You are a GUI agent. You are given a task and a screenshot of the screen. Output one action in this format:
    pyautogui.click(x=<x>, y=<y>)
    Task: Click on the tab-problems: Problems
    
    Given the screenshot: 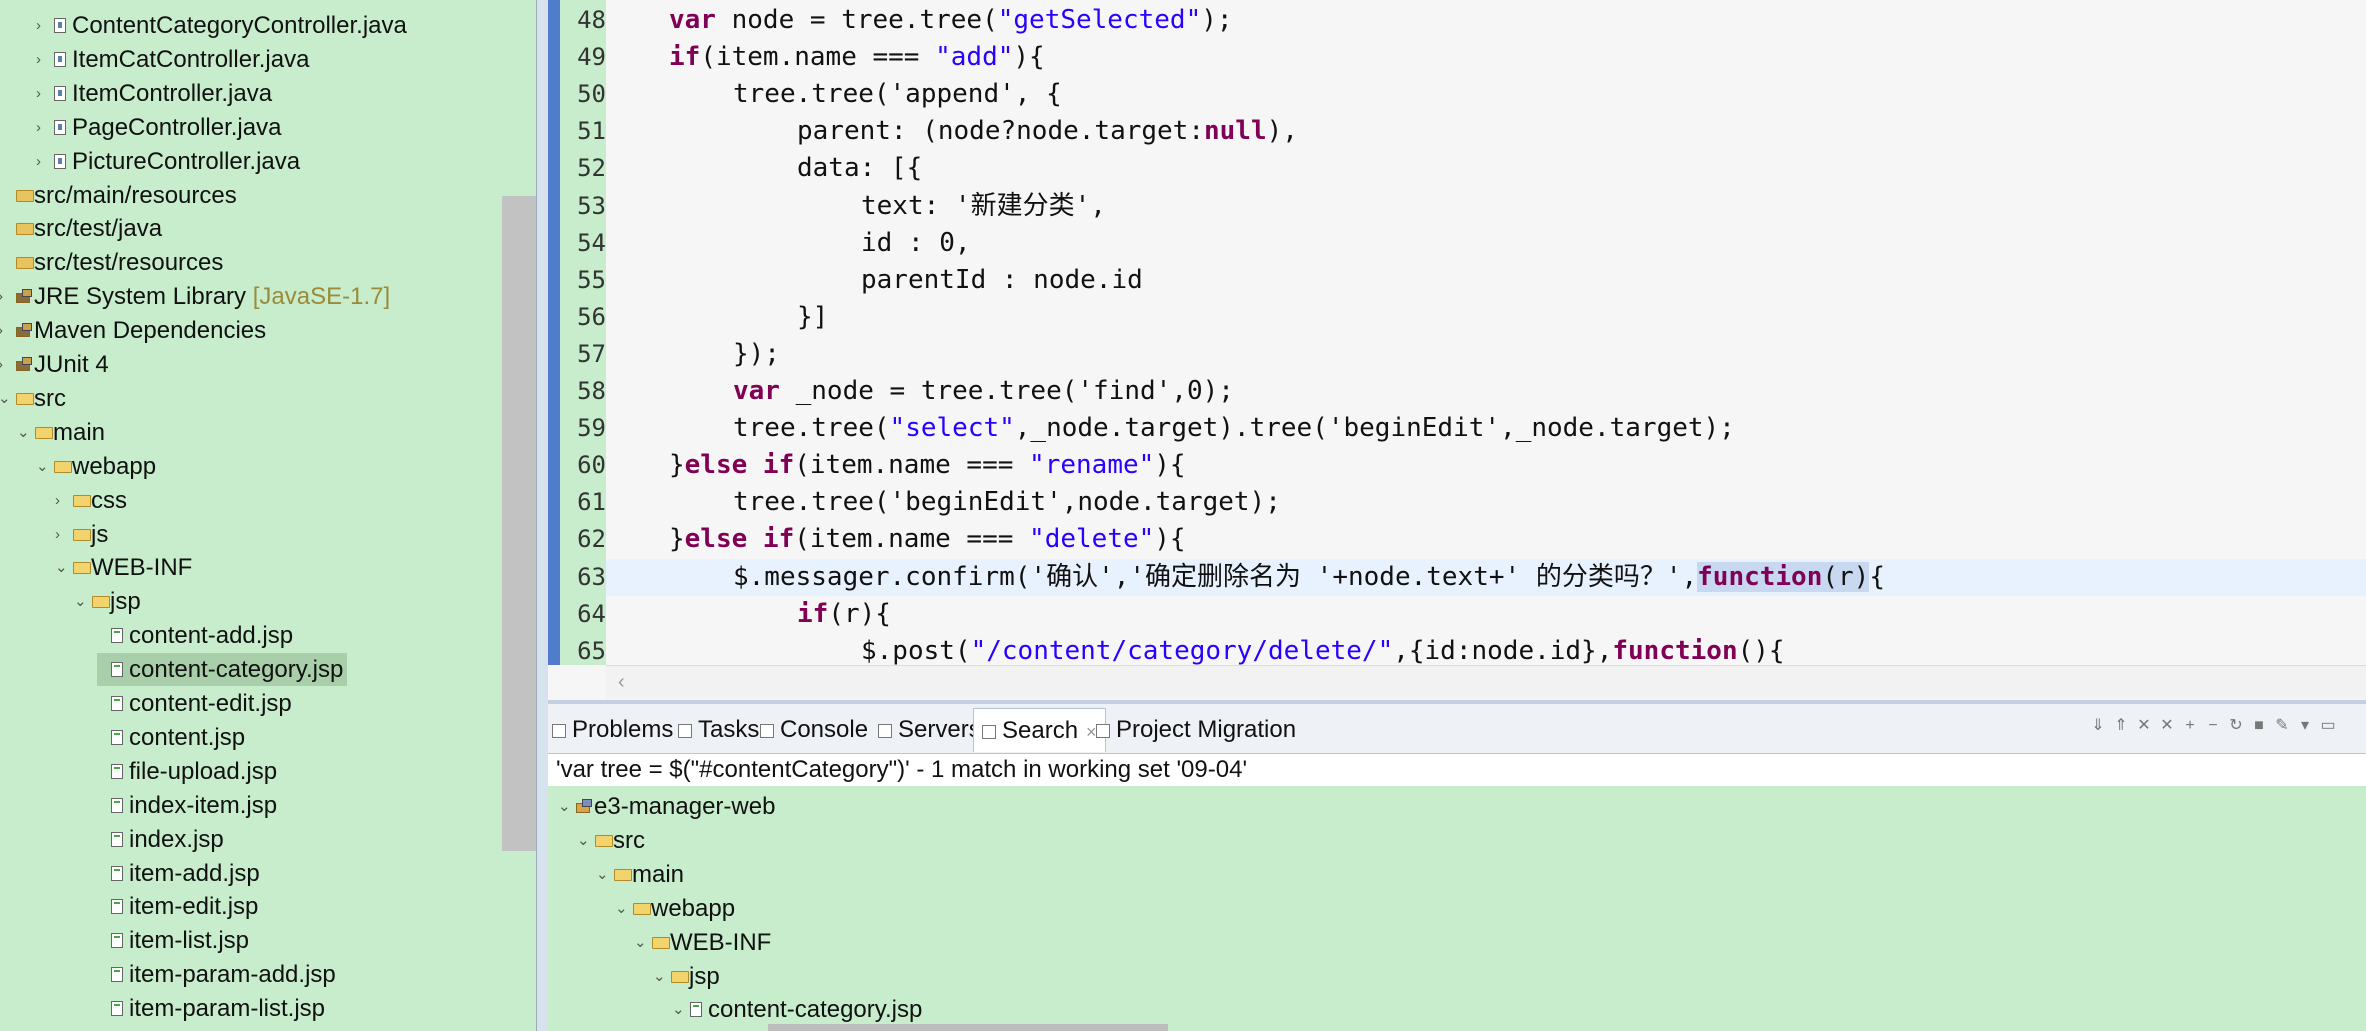 What is the action you would take?
    pyautogui.click(x=612, y=730)
    